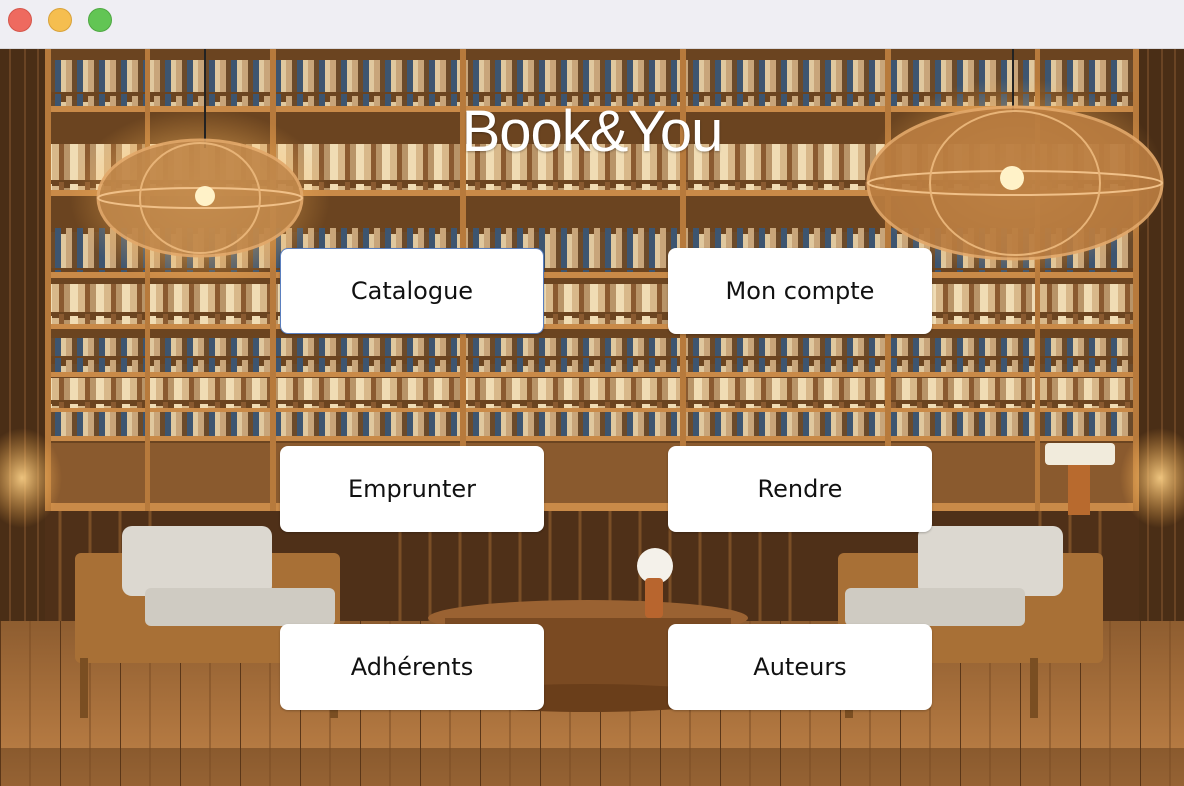 This screenshot has height=786, width=1184. Describe the element at coordinates (100, 20) in the screenshot. I see `zoom-window-button` at that location.